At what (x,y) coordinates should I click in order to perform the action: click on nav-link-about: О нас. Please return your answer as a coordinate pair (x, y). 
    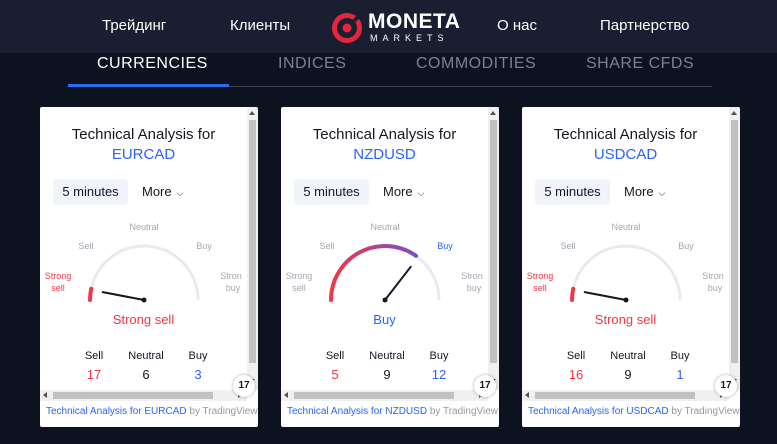
    Looking at the image, I should click on (517, 25).